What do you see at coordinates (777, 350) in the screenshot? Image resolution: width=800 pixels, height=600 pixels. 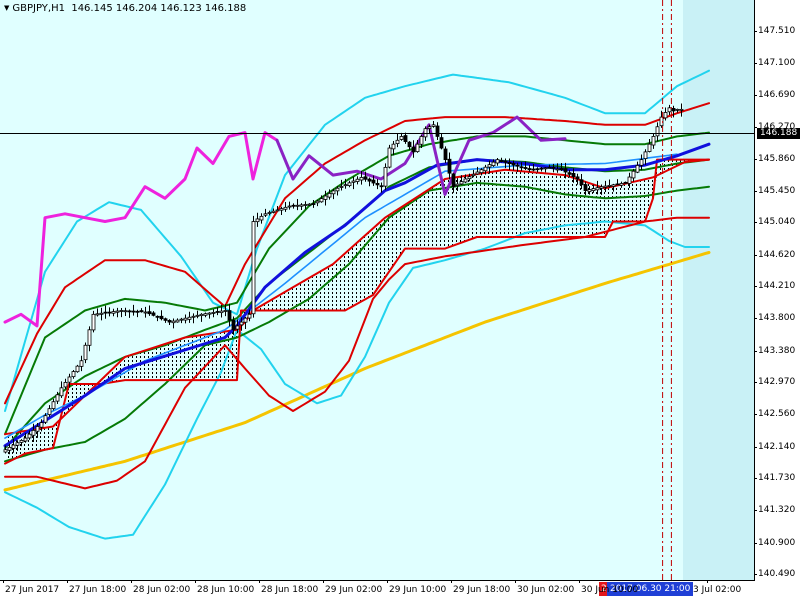 I see `price-tick-label: 143.380` at bounding box center [777, 350].